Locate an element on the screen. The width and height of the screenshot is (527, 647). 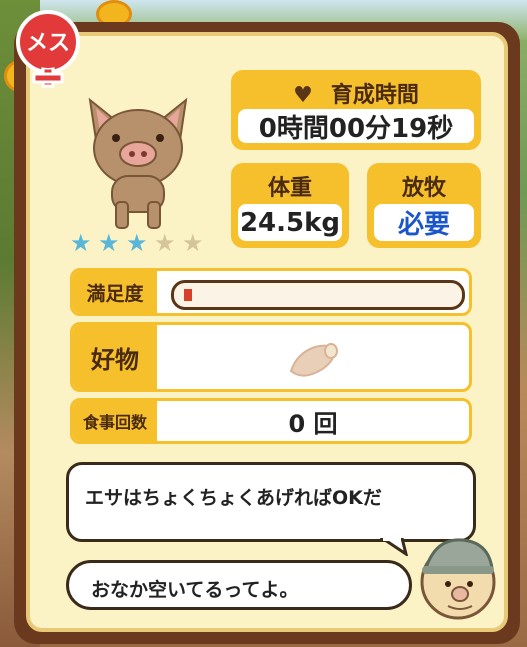
pig-status-bubble: おなか空いてるってよ。 is located at coordinates (239, 585).